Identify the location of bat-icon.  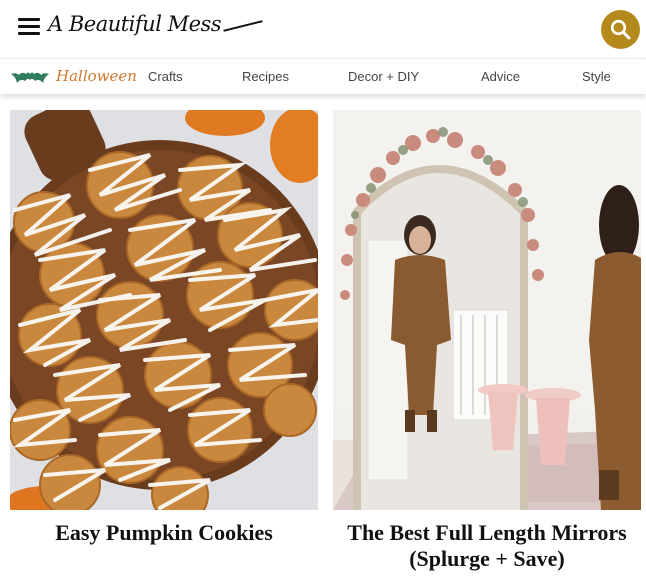
(30, 77).